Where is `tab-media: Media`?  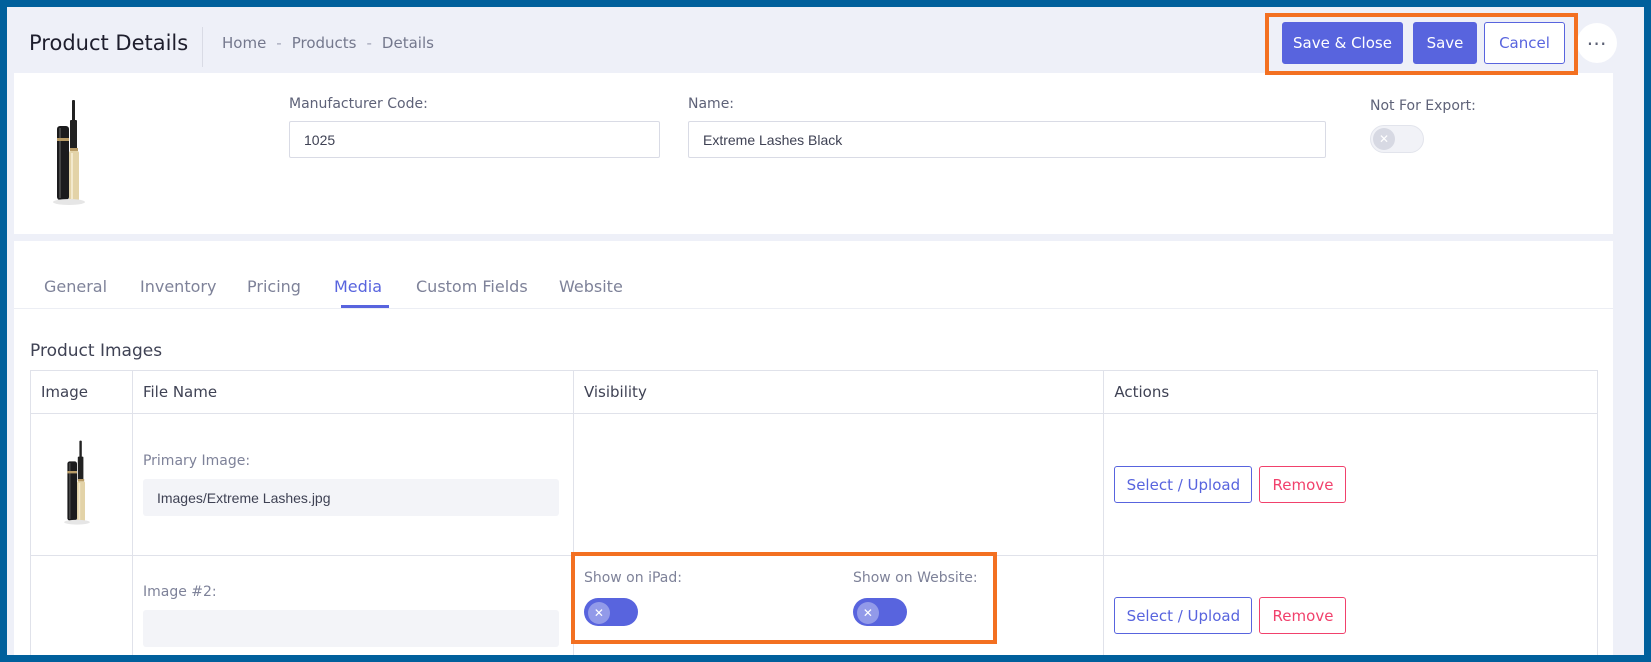
tab-media: Media is located at coordinates (358, 286).